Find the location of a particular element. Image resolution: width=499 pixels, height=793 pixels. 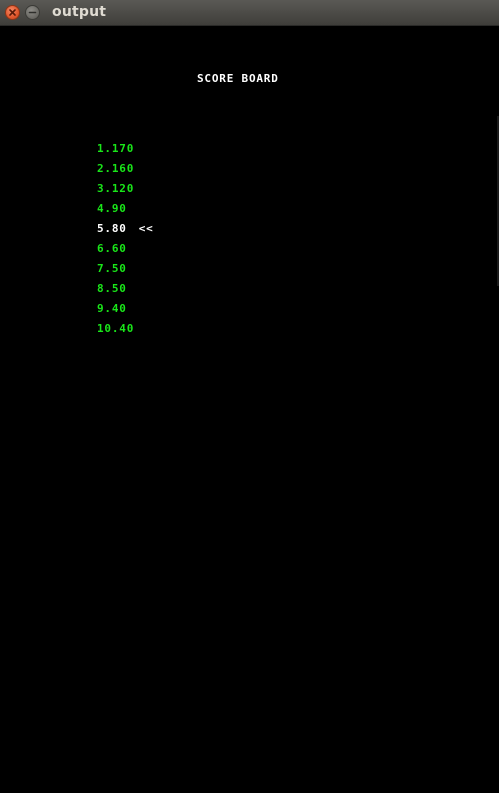

score-row-10: 10.40 is located at coordinates (125, 332).